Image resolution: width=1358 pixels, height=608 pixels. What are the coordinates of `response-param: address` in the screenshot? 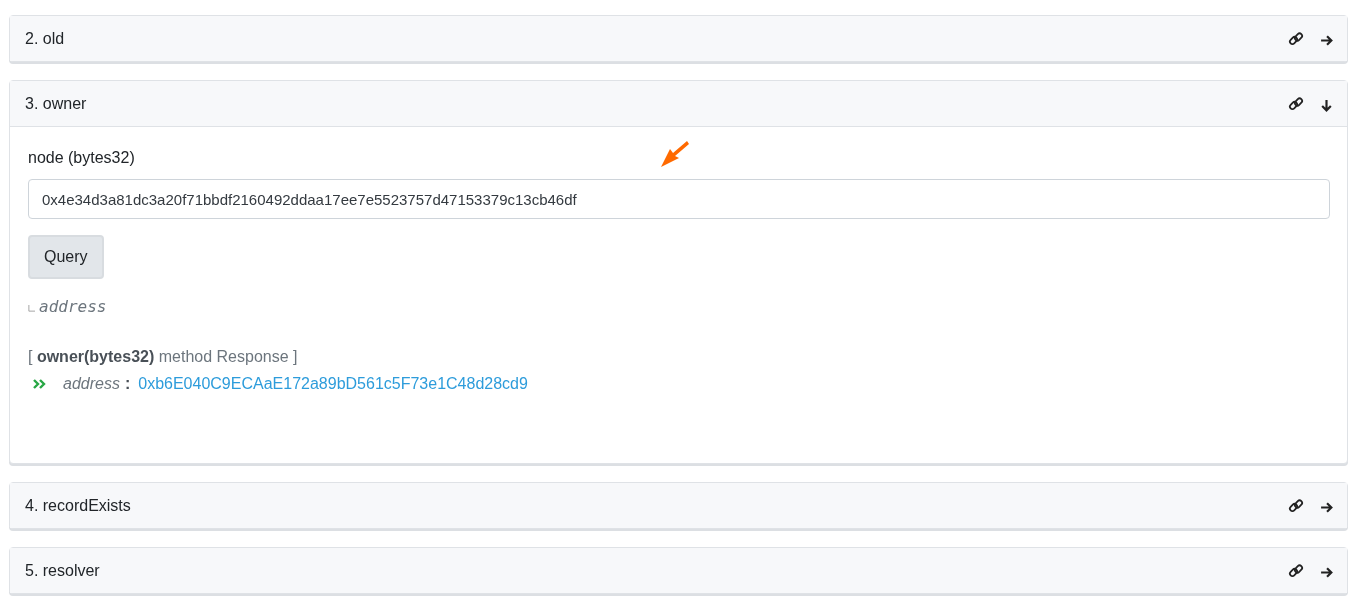 It's located at (91, 384).